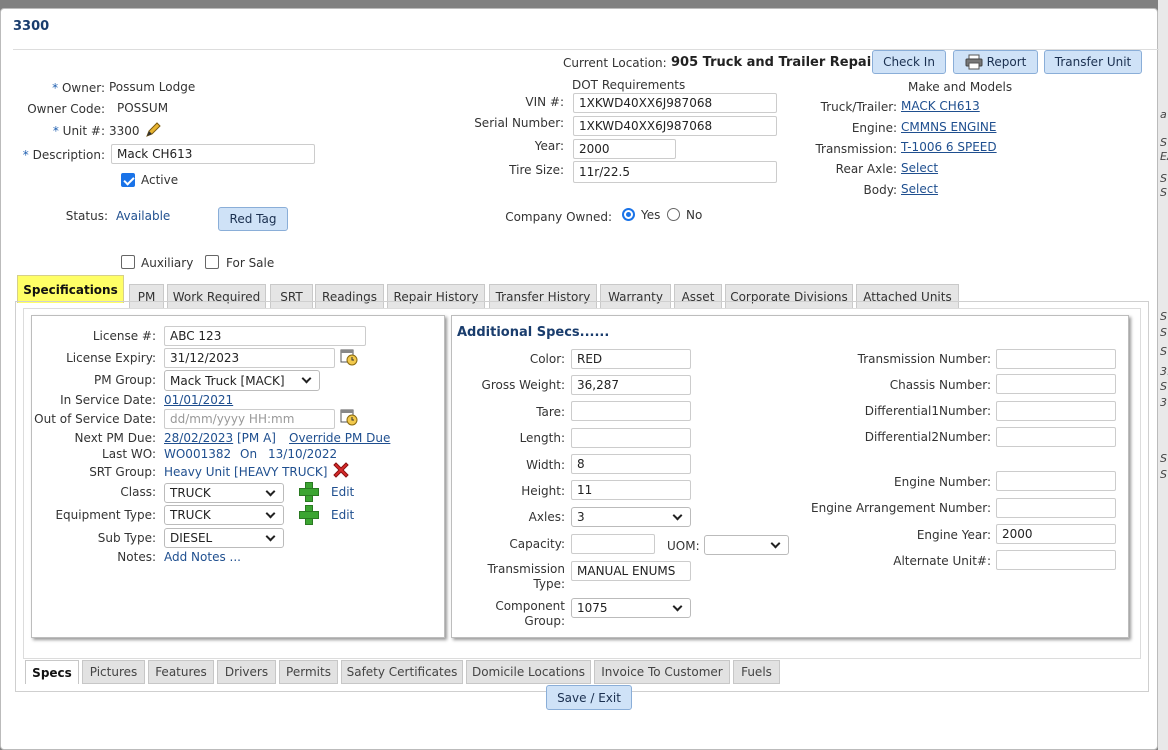 Image resolution: width=1168 pixels, height=750 pixels. Describe the element at coordinates (613, 544) in the screenshot. I see `capacity-input` at that location.